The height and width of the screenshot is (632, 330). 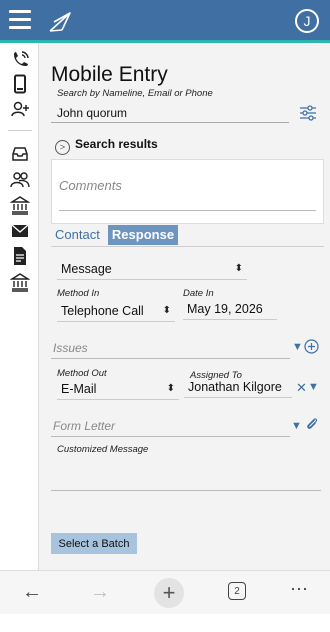 I want to click on method-out-value: E-Mail, so click(x=79, y=389).